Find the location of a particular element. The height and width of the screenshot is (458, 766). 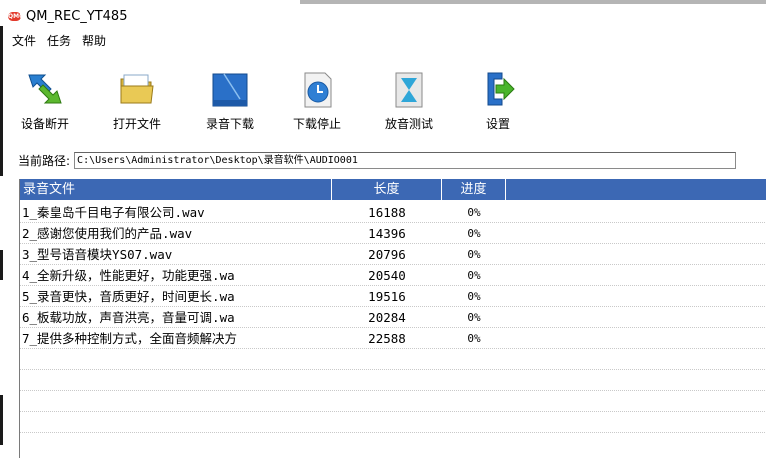

list-item: 3_型号语音模块YS07.wav 20796 0% is located at coordinates (393, 254).